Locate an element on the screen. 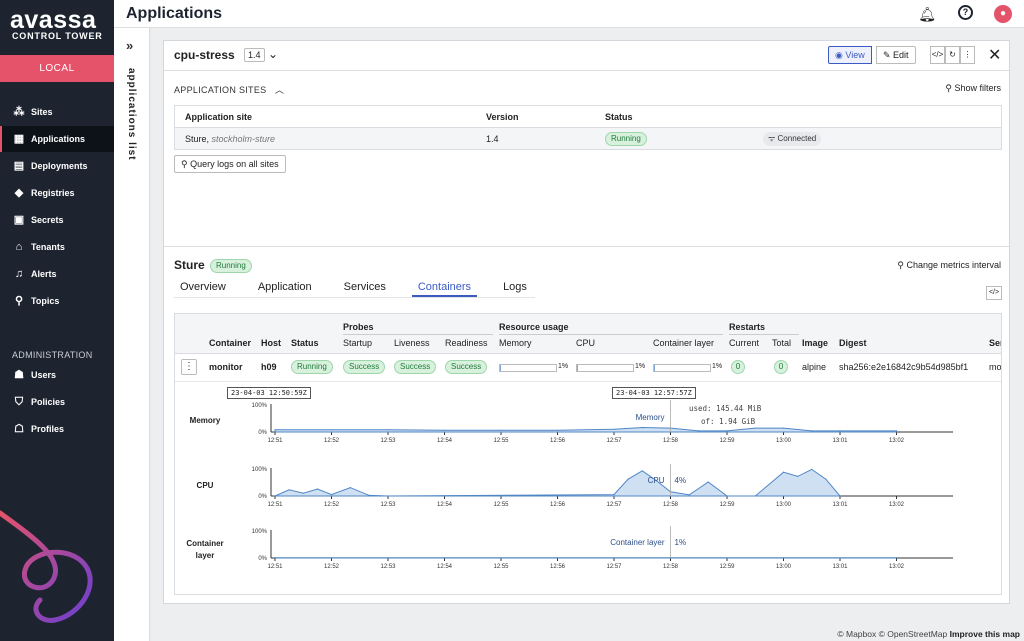 The height and width of the screenshot is (641, 1024). applications-list-label: applications list is located at coordinates (131, 114).